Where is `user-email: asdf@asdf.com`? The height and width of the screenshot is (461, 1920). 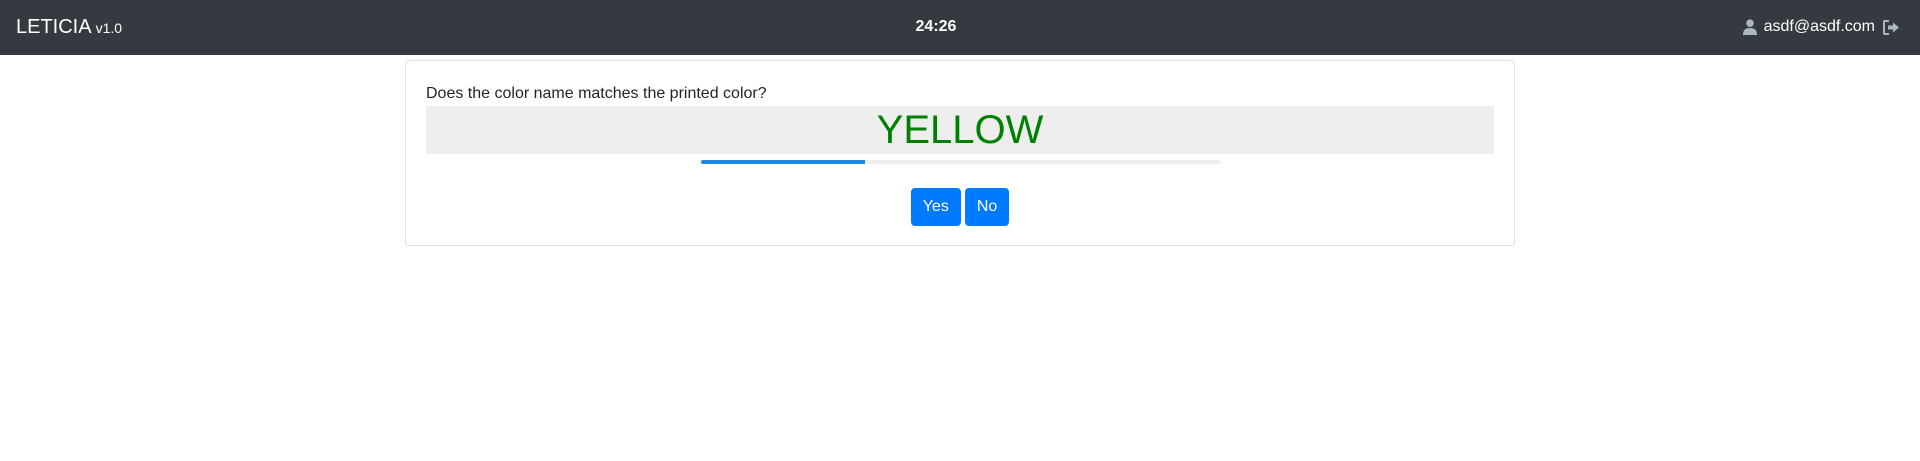
user-email: asdf@asdf.com is located at coordinates (1819, 26).